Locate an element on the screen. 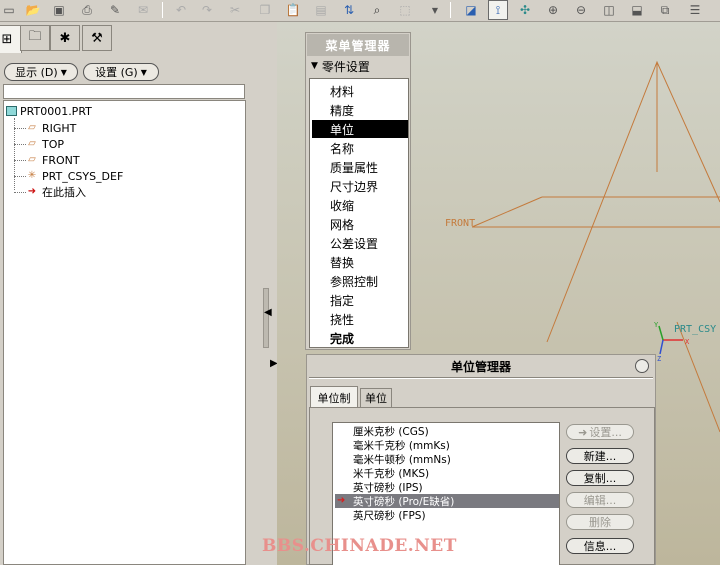 The image size is (720, 565). folder-browser-tab-icon: 🗀 is located at coordinates (35, 38).